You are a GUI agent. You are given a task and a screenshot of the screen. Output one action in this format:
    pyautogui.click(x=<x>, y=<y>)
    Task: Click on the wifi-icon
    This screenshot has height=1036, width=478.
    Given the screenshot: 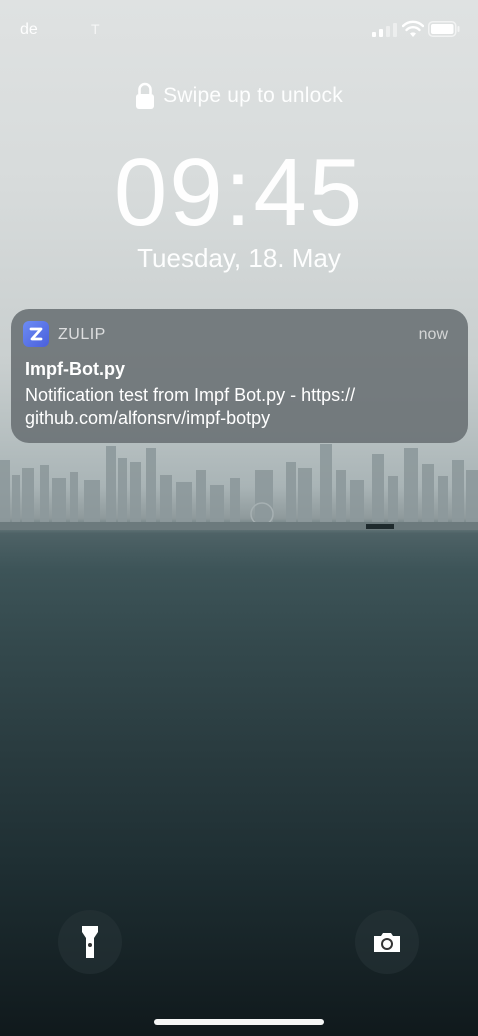 What is the action you would take?
    pyautogui.click(x=413, y=28)
    